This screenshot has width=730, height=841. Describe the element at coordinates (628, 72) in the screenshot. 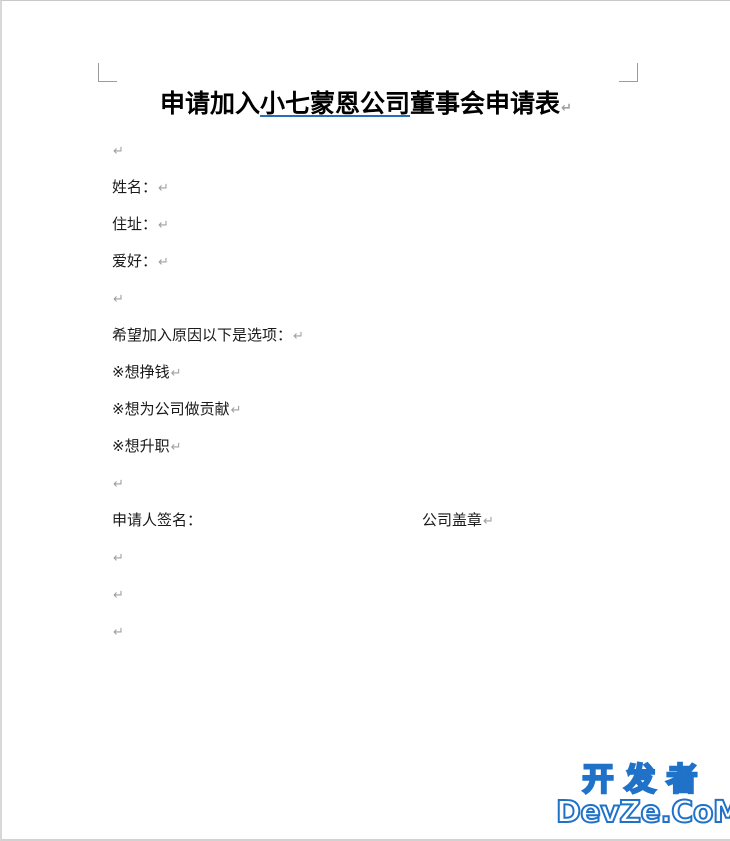

I see `margin-crop-mark-top-right` at that location.